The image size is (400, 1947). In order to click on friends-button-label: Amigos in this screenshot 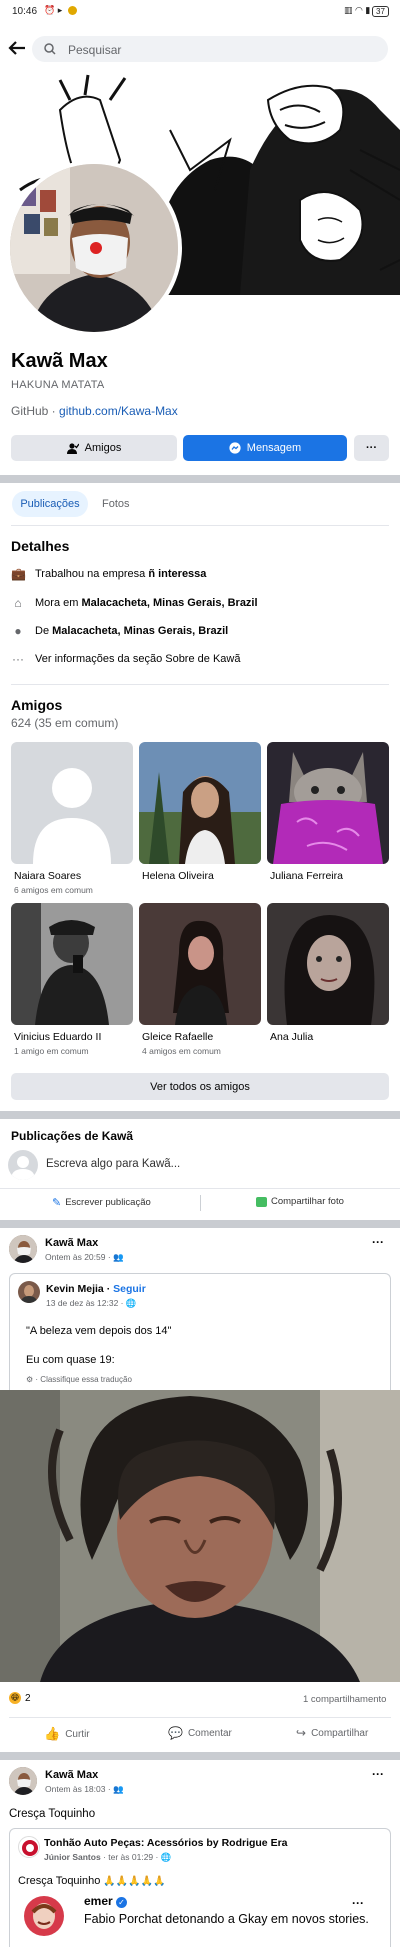, I will do `click(103, 448)`.